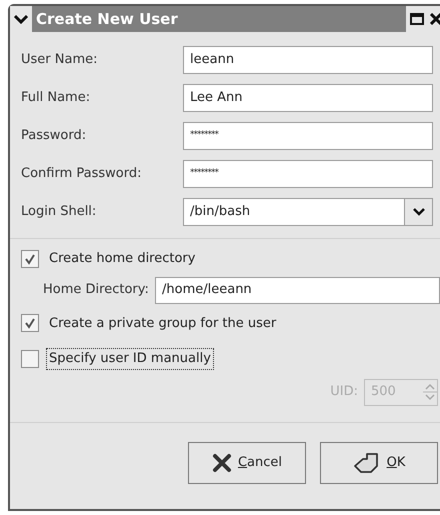 This screenshot has height=515, width=440. I want to click on window-title: Create New User, so click(107, 19).